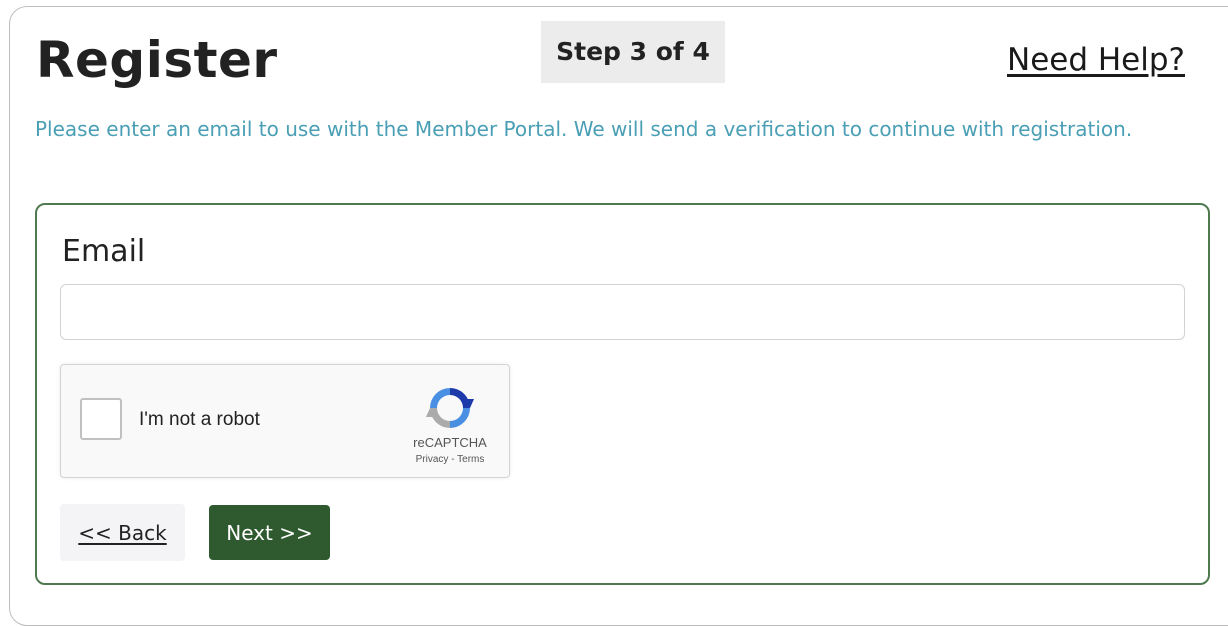 The width and height of the screenshot is (1228, 626). I want to click on need-help-link: Need Help?, so click(1096, 60).